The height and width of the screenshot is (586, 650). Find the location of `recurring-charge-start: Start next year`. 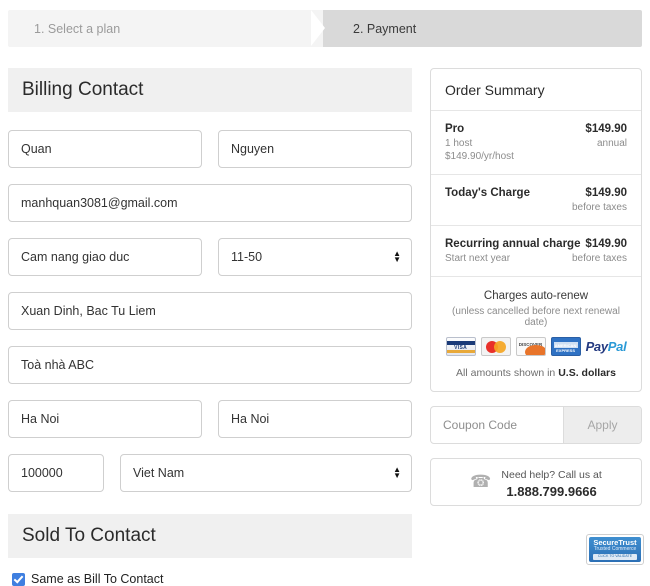

recurring-charge-start: Start next year is located at coordinates (478, 258).